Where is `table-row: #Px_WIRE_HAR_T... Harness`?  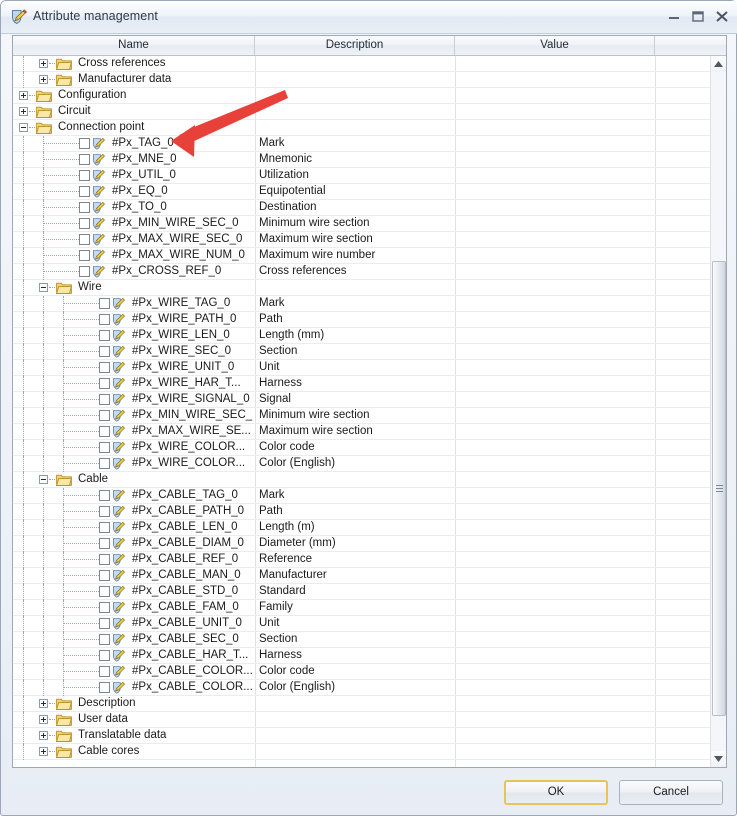
table-row: #Px_WIRE_HAR_T... Harness is located at coordinates (369, 384).